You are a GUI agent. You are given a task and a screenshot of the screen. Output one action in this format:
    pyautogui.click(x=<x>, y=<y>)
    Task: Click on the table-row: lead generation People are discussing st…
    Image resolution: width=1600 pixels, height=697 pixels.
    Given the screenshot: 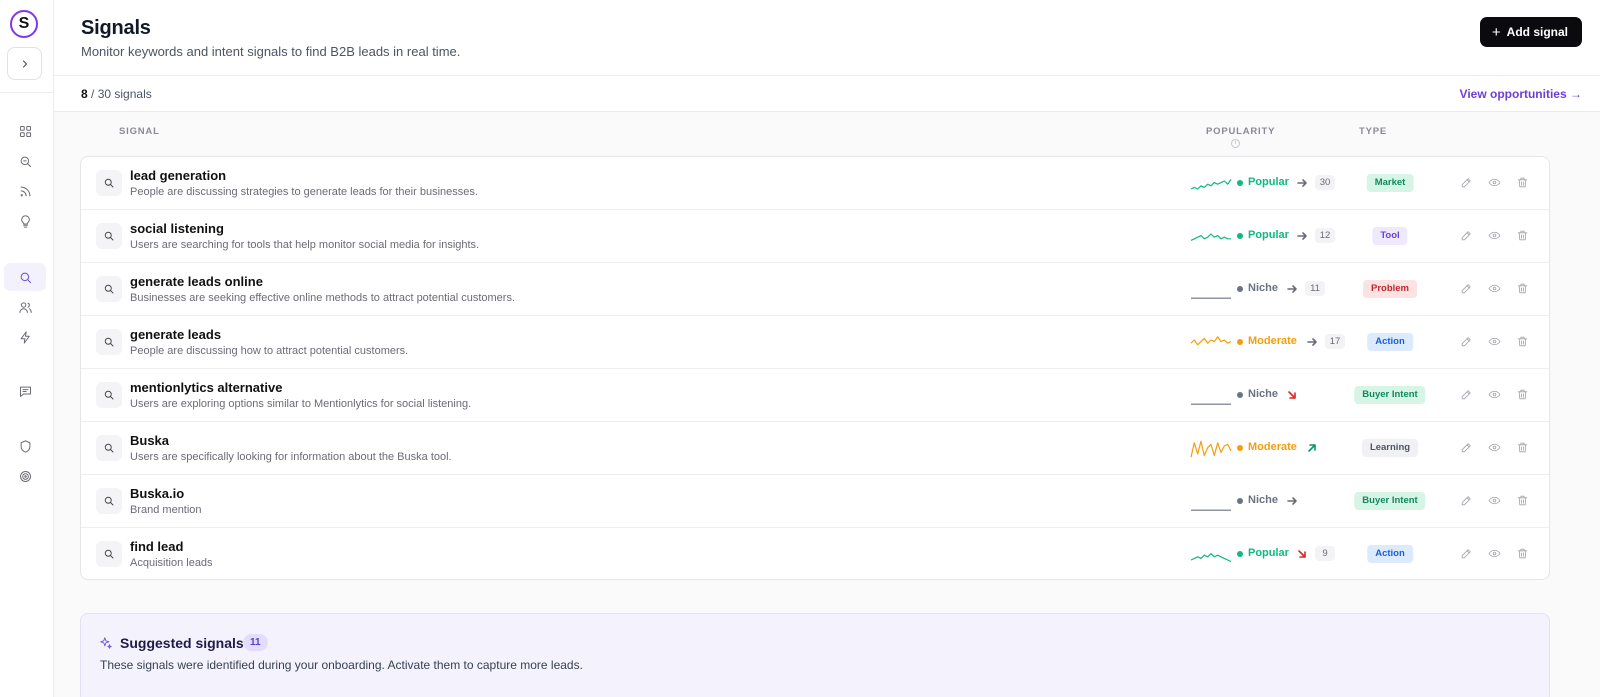 What is the action you would take?
    pyautogui.click(x=815, y=183)
    